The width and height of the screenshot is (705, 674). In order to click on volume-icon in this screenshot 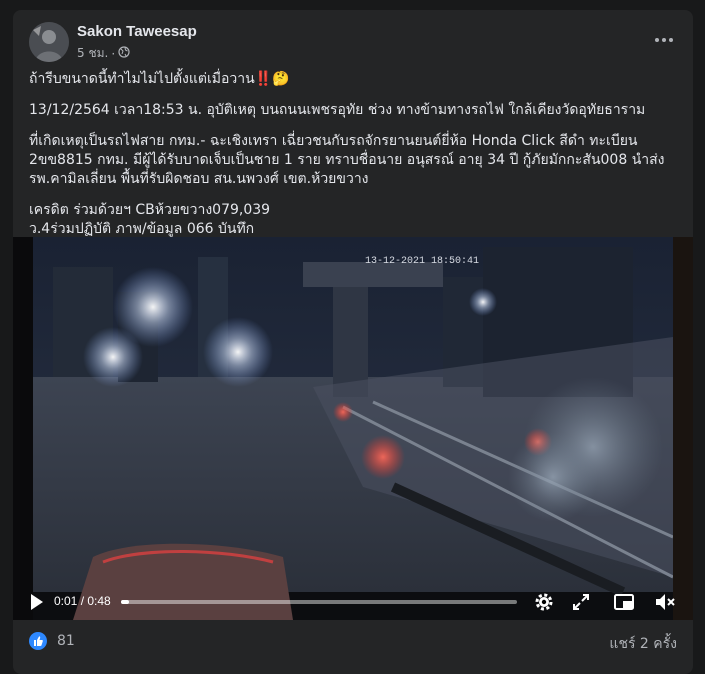, I will do `click(665, 602)`.